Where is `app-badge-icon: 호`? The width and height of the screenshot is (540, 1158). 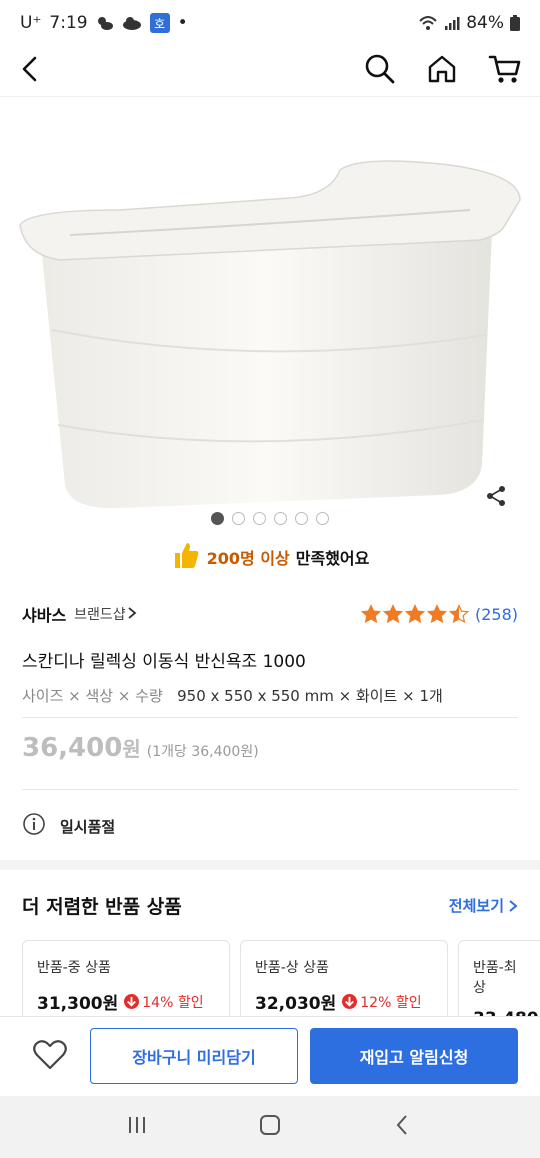 app-badge-icon: 호 is located at coordinates (159, 23).